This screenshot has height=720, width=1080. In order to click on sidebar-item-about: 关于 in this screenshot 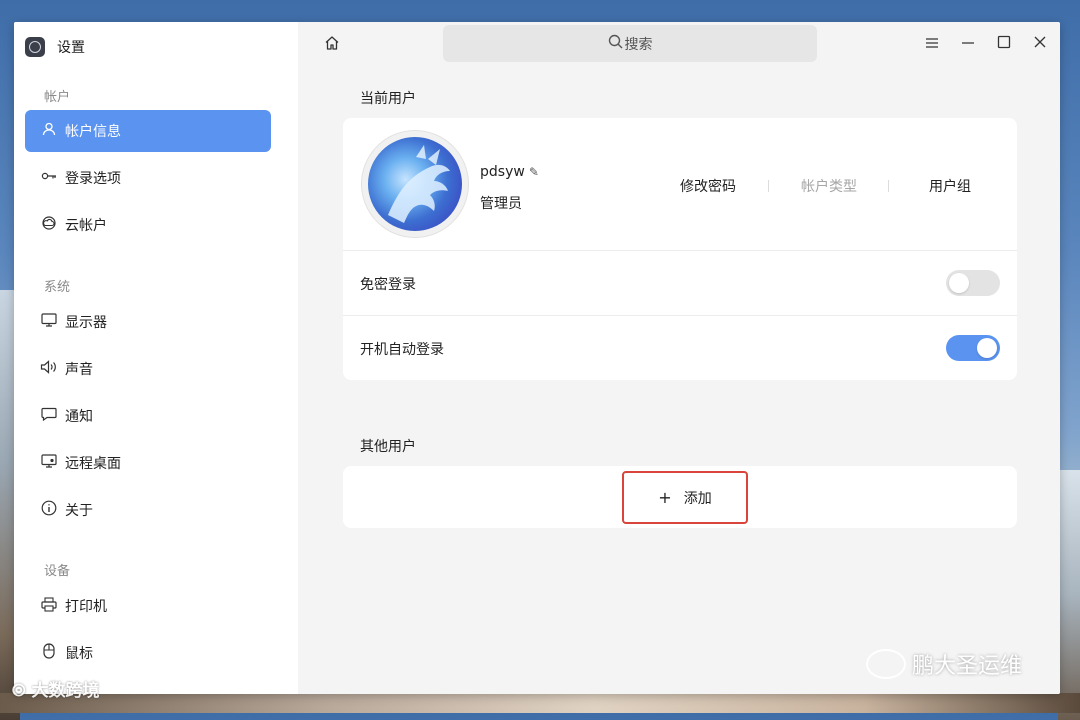, I will do `click(148, 510)`.